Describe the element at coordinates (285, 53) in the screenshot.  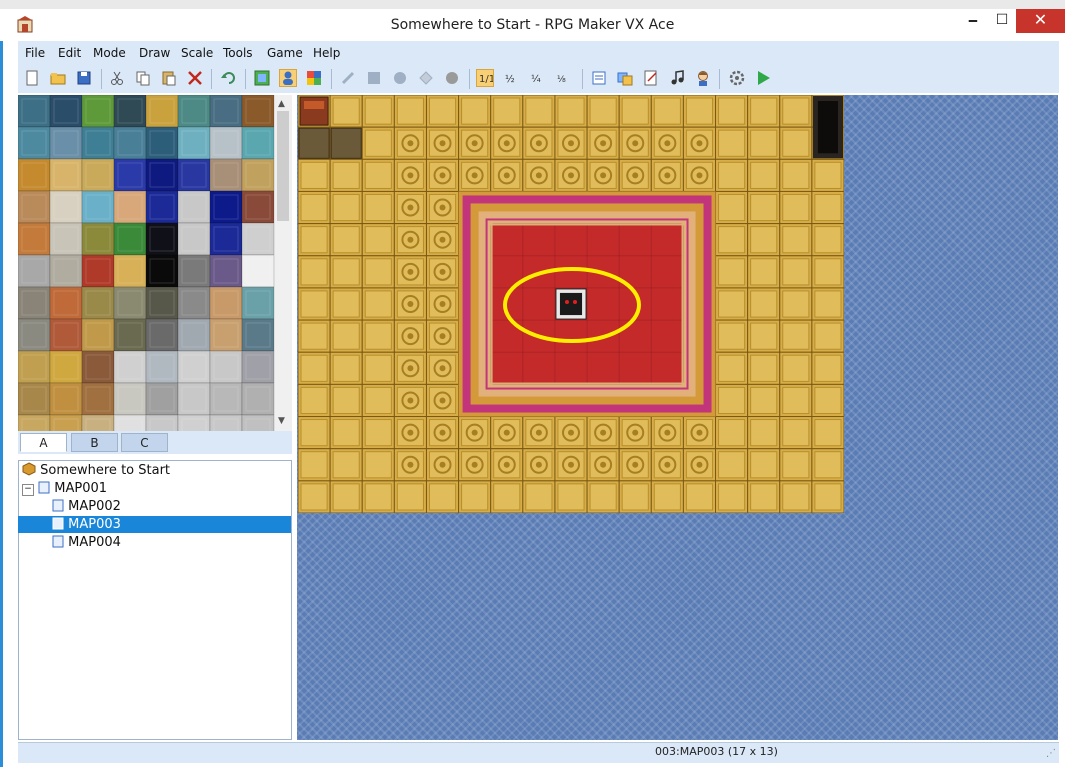
I see `menu-game: Game` at that location.